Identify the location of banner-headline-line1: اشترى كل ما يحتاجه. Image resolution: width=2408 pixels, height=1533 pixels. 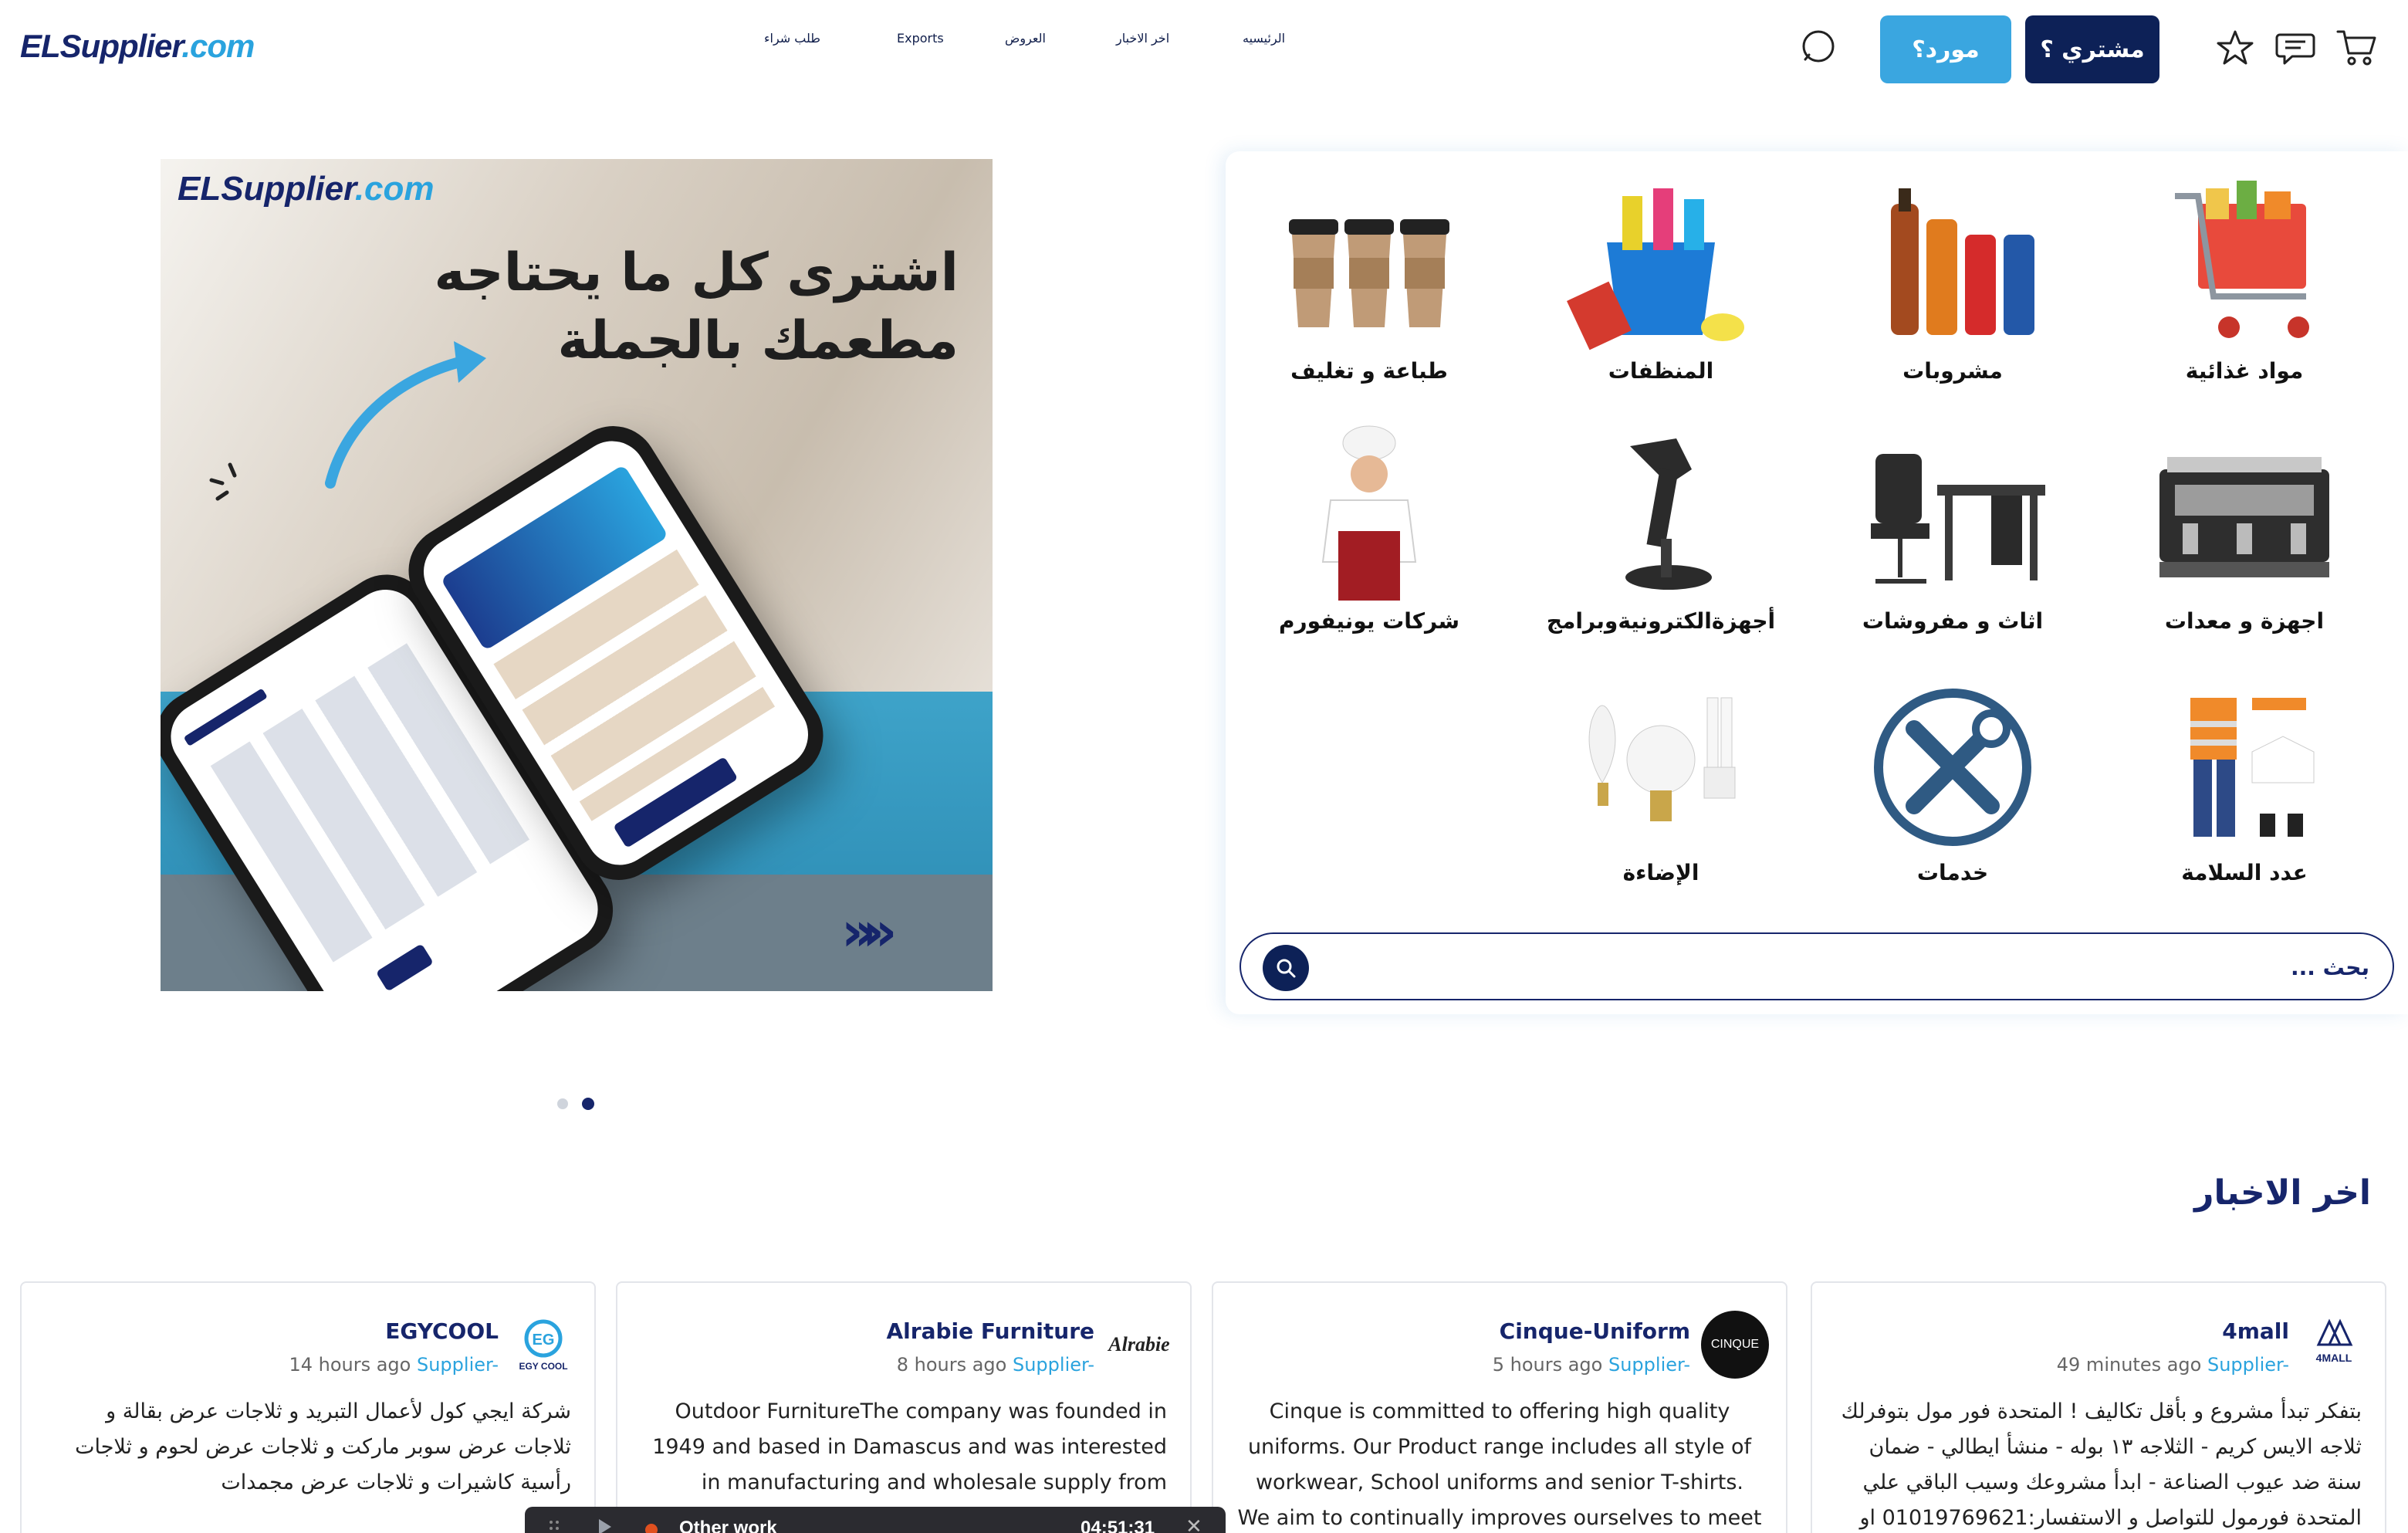
(696, 272).